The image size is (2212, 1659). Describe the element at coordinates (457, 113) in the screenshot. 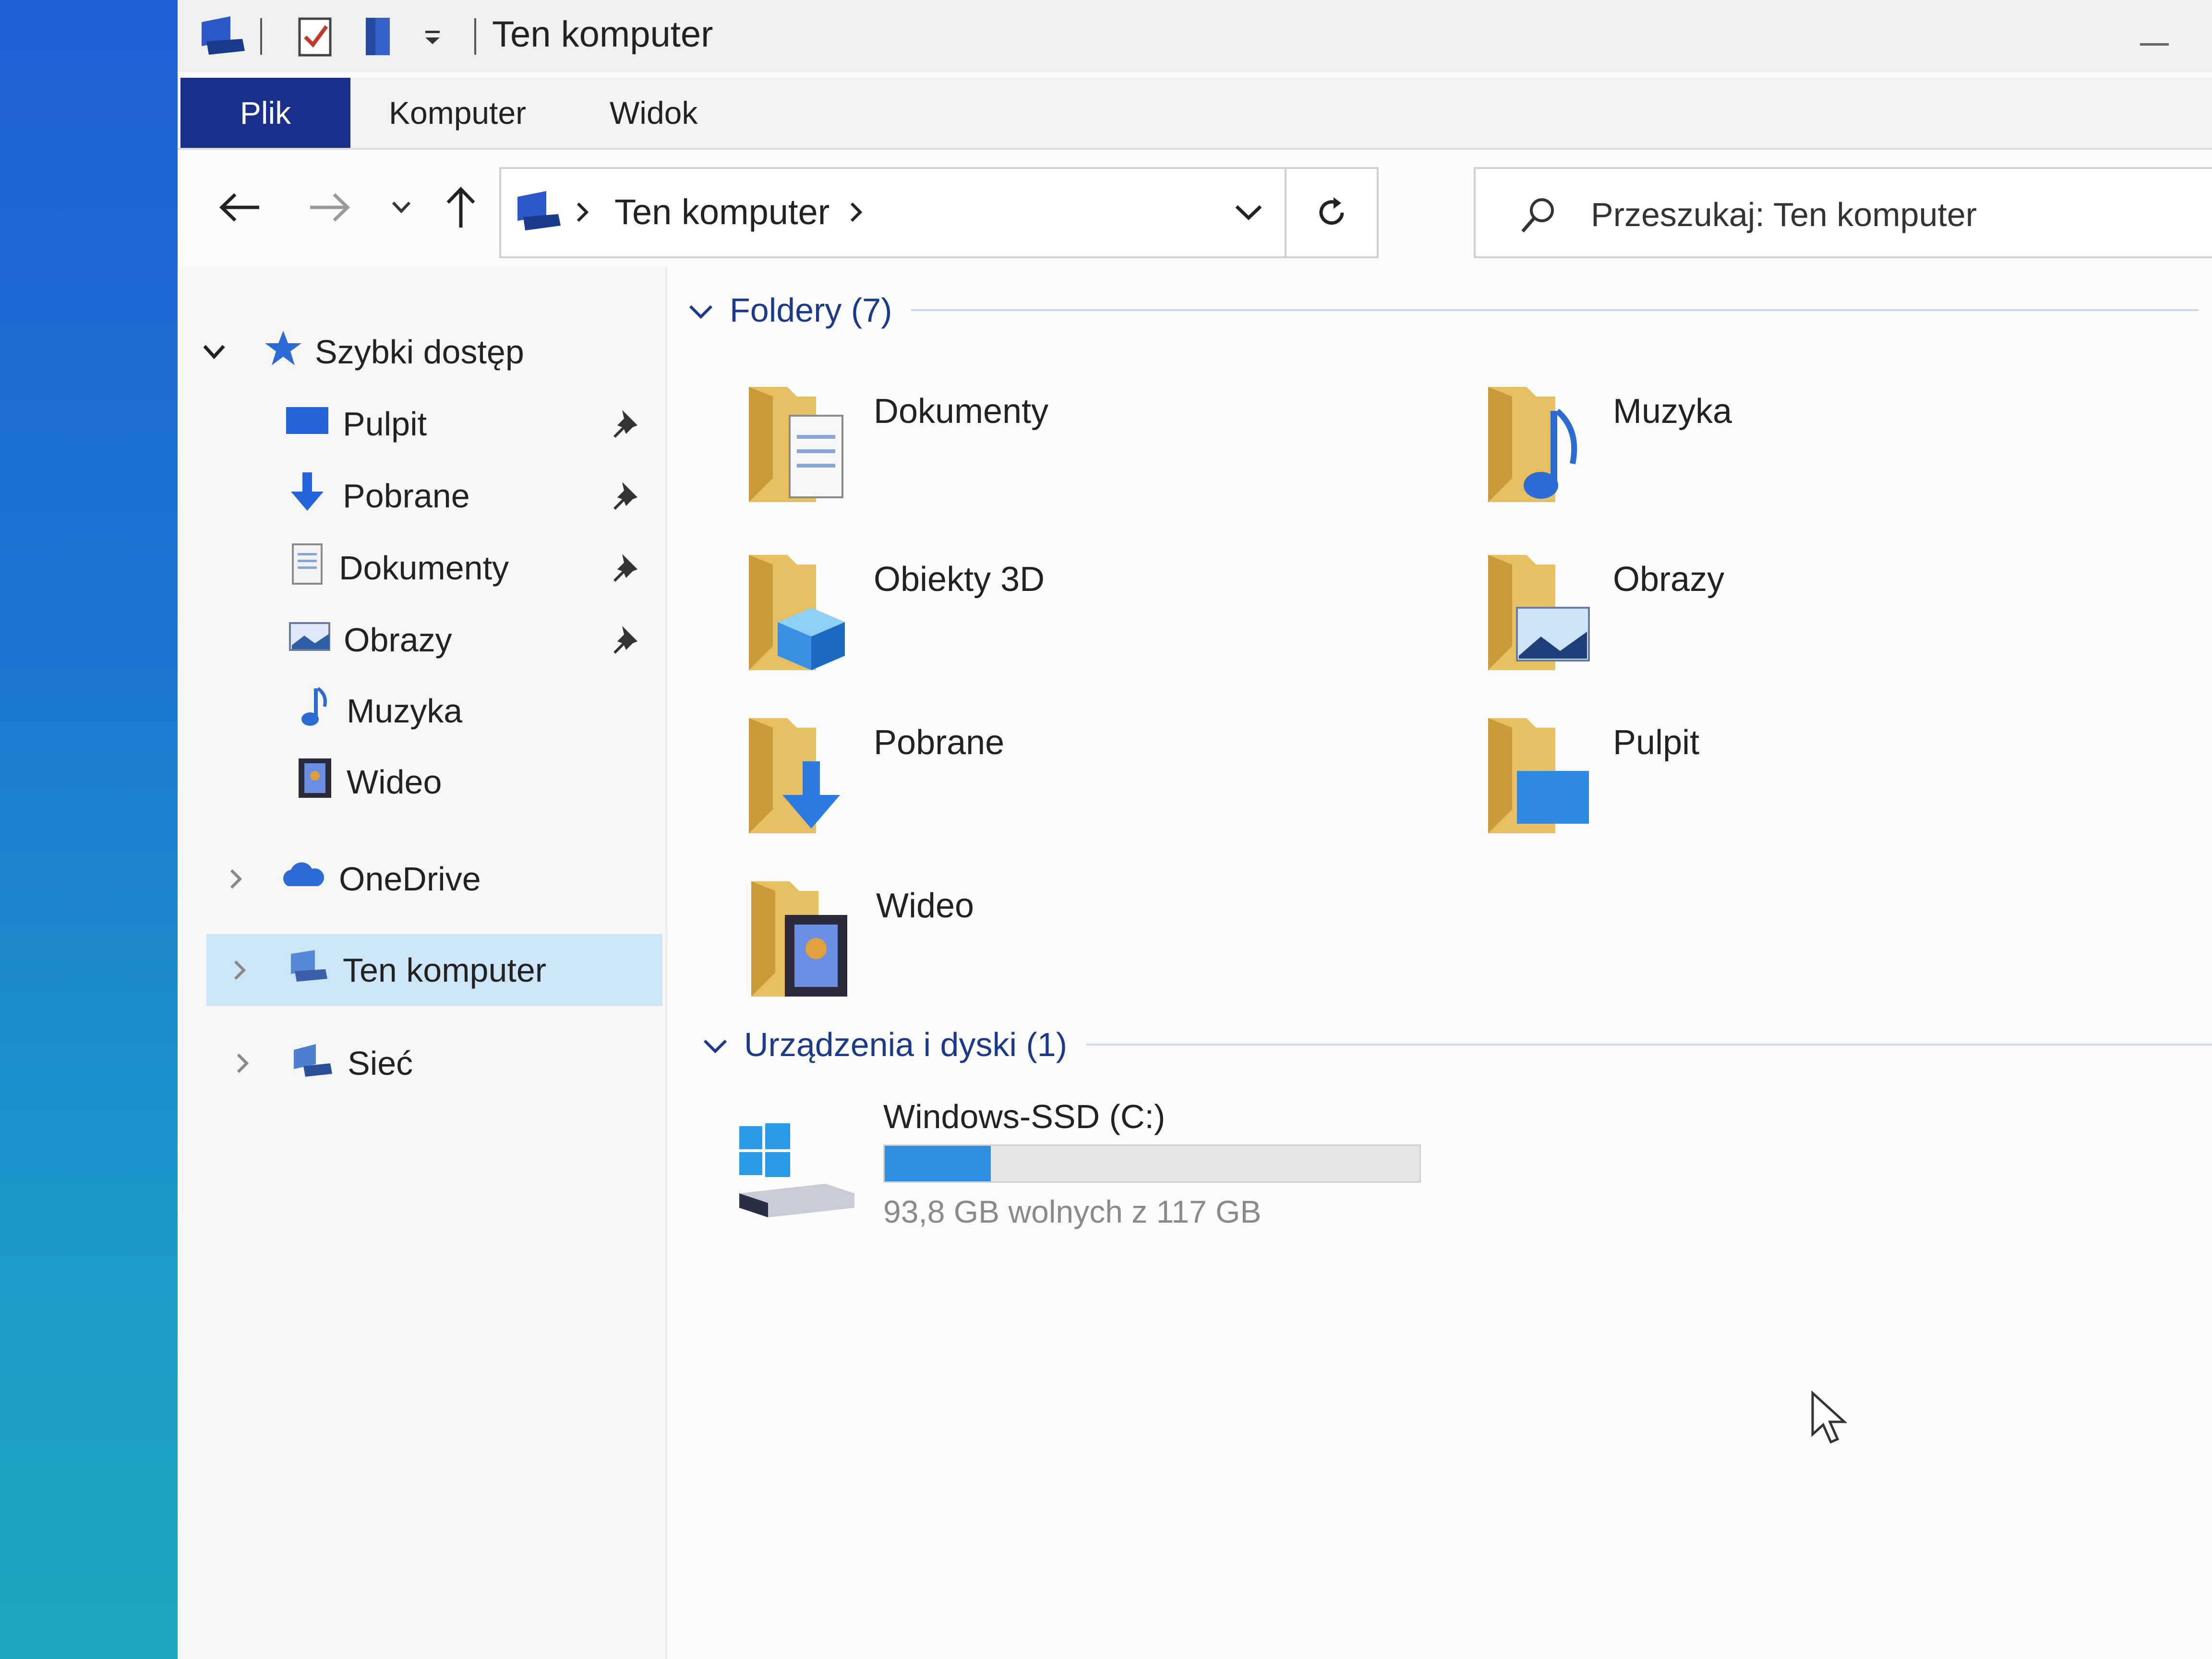

I see `tab-computer: Komputer` at that location.